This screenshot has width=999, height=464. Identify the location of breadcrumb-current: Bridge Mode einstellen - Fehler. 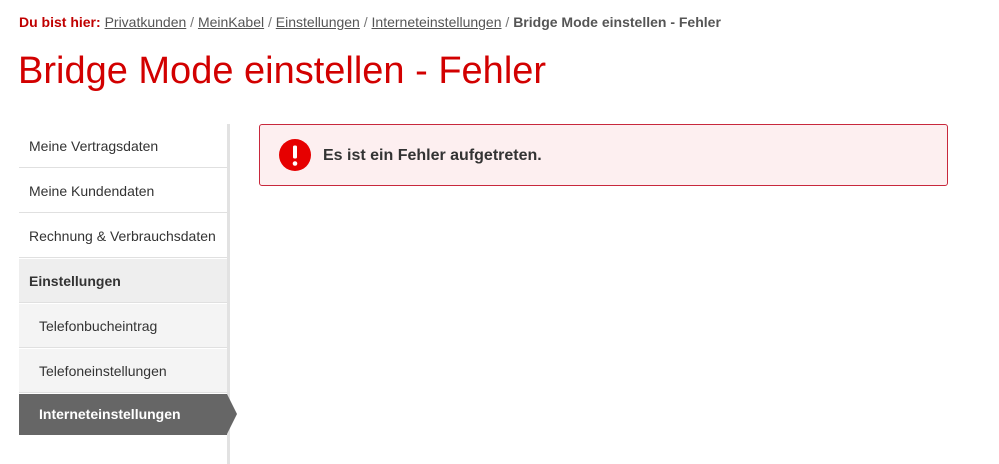
(617, 22).